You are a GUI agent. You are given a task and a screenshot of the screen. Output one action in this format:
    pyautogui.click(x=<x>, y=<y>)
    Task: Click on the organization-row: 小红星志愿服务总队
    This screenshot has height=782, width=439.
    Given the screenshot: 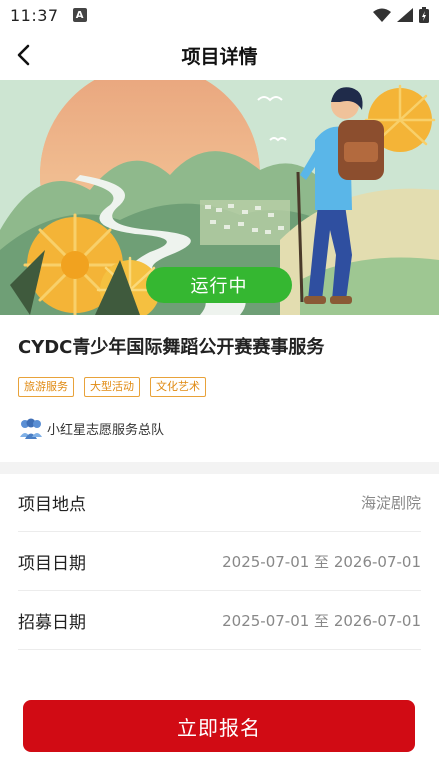 What is the action you would take?
    pyautogui.click(x=91, y=428)
    